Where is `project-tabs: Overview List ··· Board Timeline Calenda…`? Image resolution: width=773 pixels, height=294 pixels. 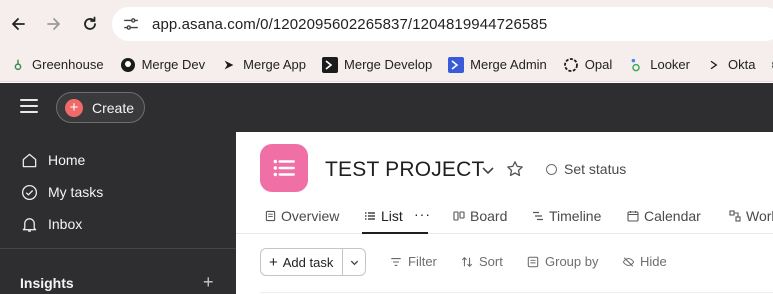 project-tabs: Overview List ··· Board Timeline Calenda… is located at coordinates (504, 219).